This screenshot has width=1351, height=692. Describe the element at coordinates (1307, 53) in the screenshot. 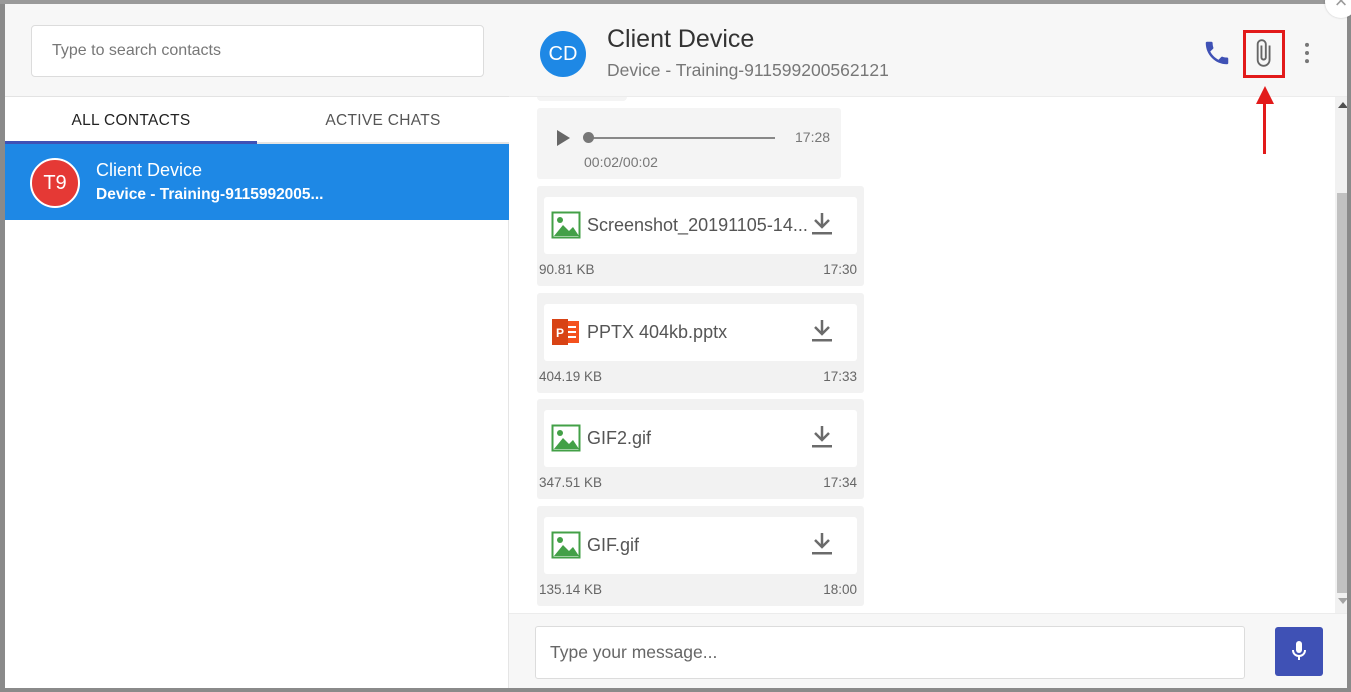

I see `more-vert-icon` at that location.